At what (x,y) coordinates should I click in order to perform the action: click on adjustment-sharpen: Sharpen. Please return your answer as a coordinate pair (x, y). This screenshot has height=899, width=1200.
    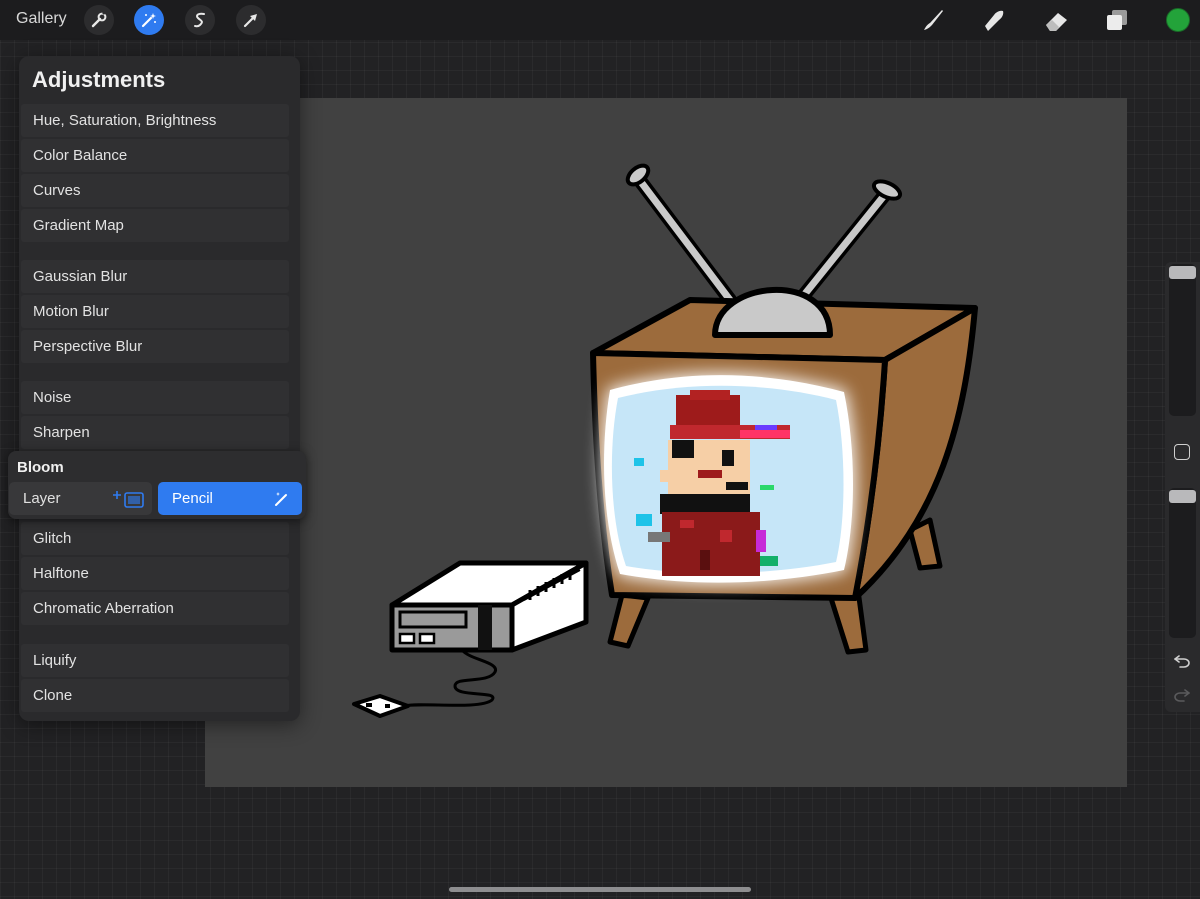
    Looking at the image, I should click on (155, 432).